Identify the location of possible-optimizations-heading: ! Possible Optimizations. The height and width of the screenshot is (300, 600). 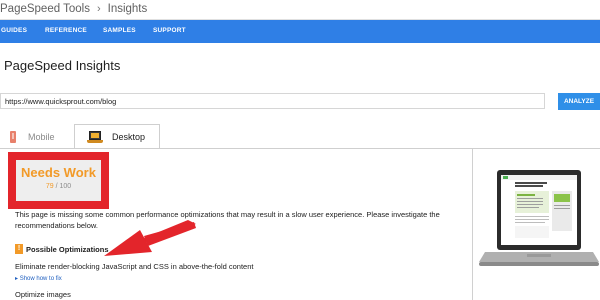
(62, 249).